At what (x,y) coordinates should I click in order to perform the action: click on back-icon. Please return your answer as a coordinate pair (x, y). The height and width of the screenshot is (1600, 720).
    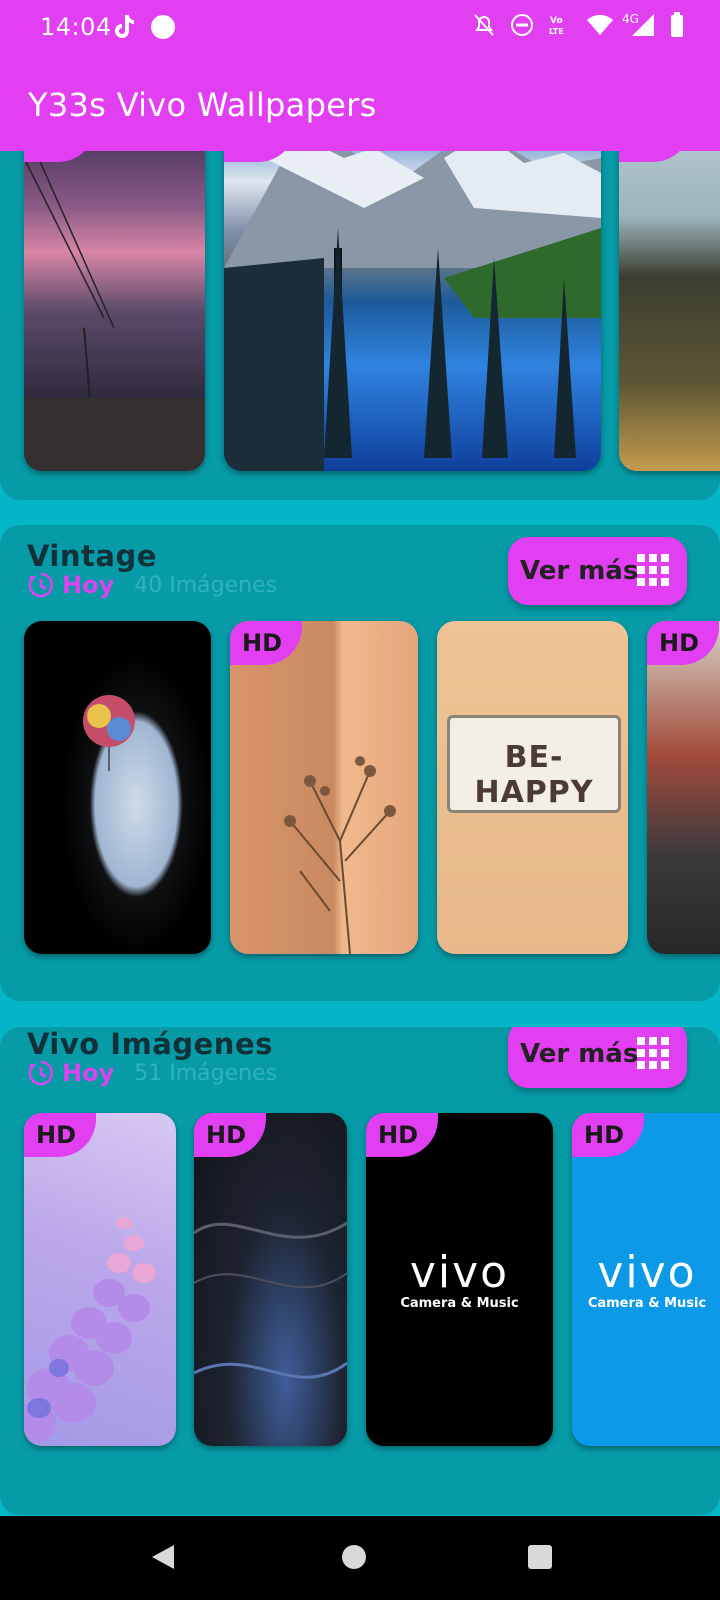
    Looking at the image, I should click on (163, 1557).